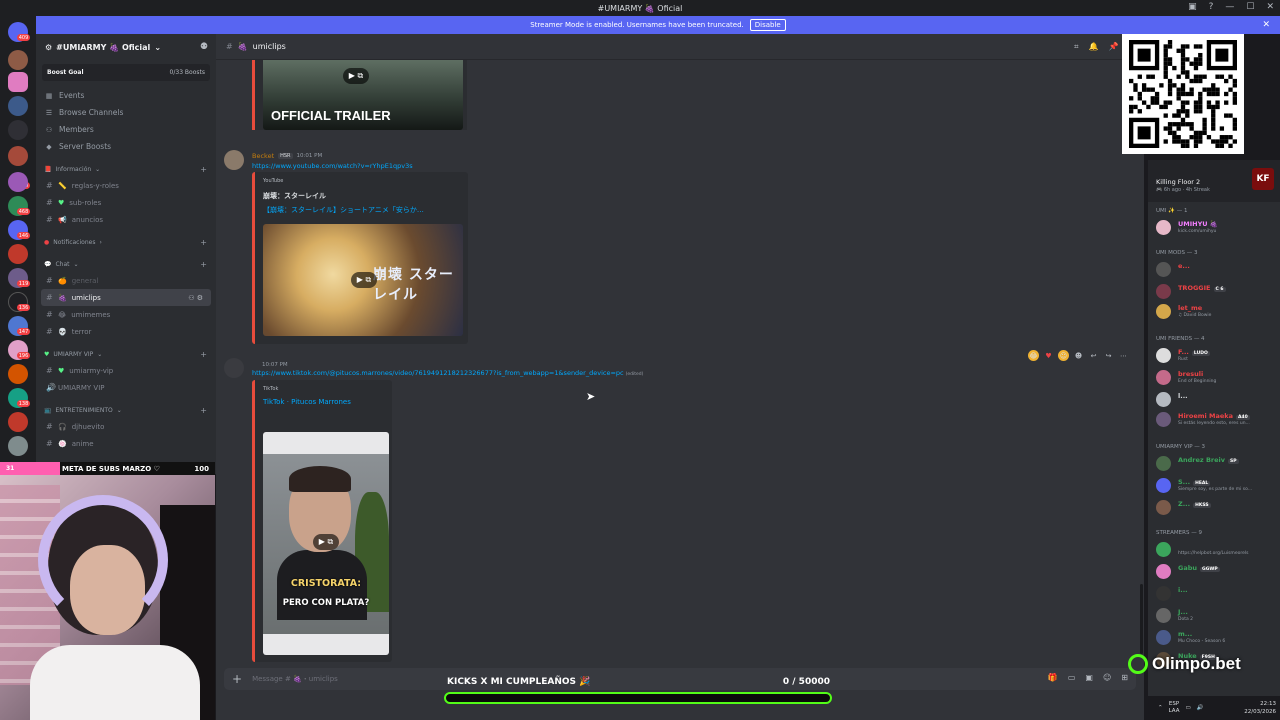 Image resolution: width=1280 pixels, height=720 pixels. Describe the element at coordinates (1218, 378) in the screenshot. I see `member-item: bresuli End of Beginning` at that location.